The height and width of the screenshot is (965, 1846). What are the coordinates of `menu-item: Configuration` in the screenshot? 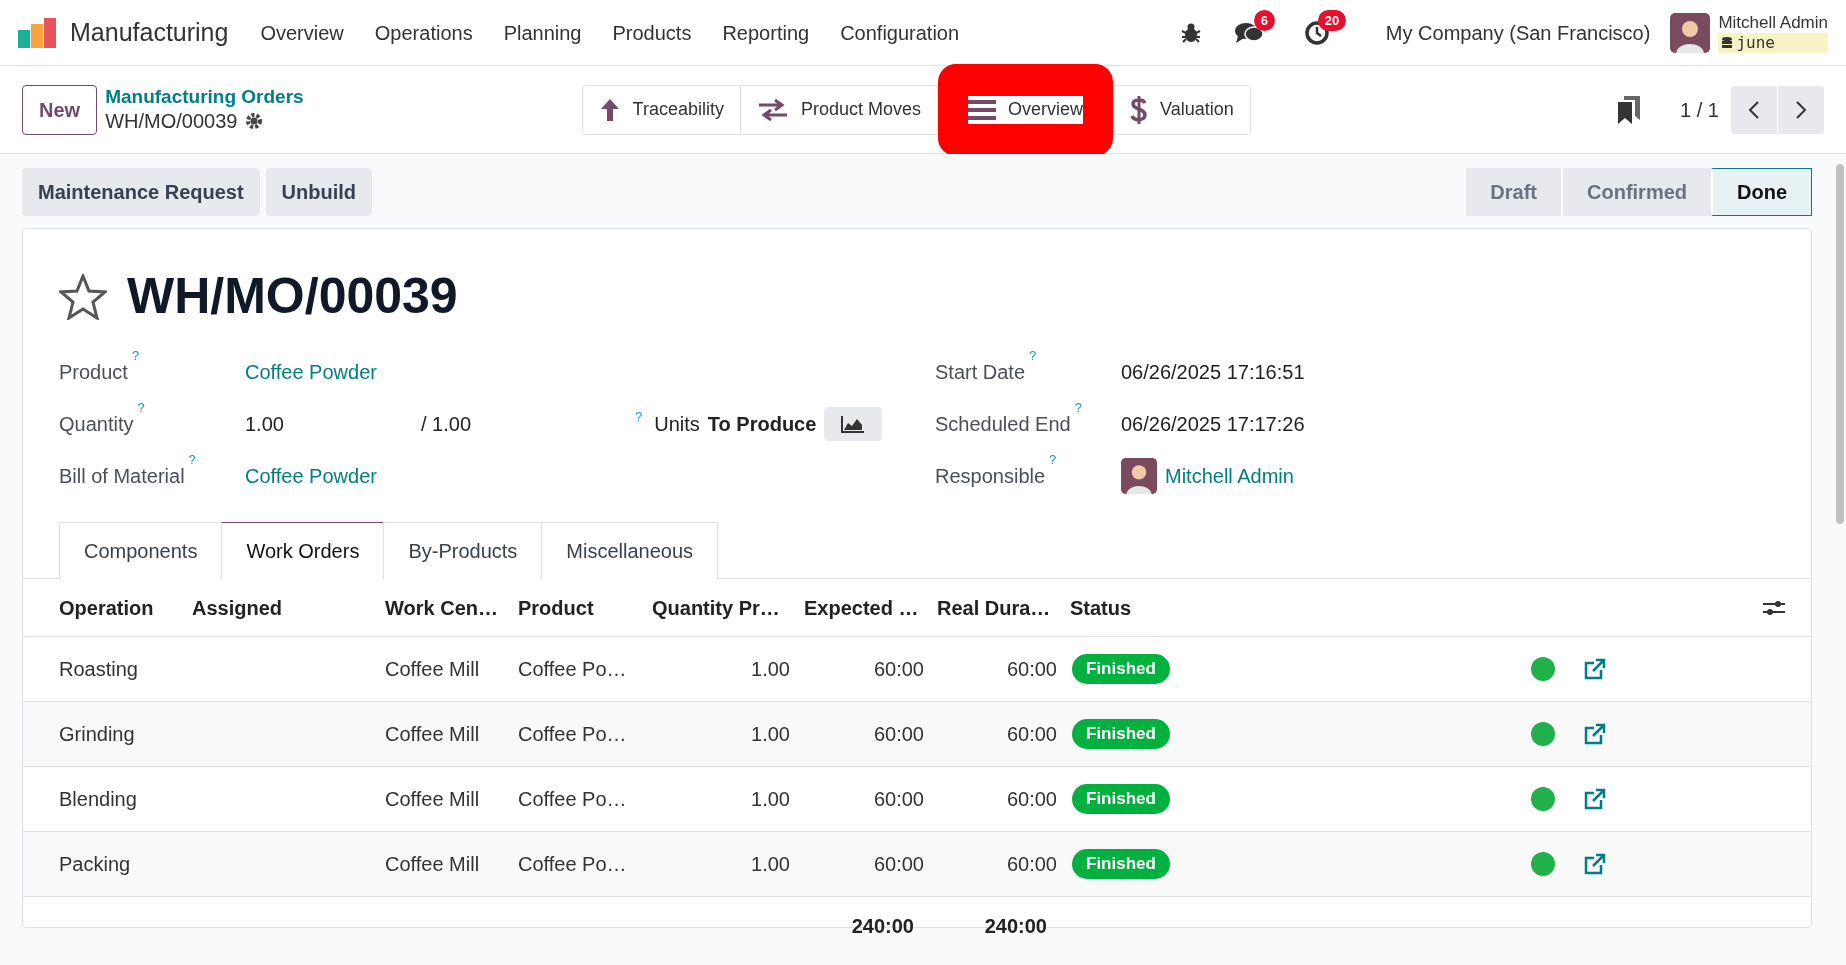 It's located at (900, 32).